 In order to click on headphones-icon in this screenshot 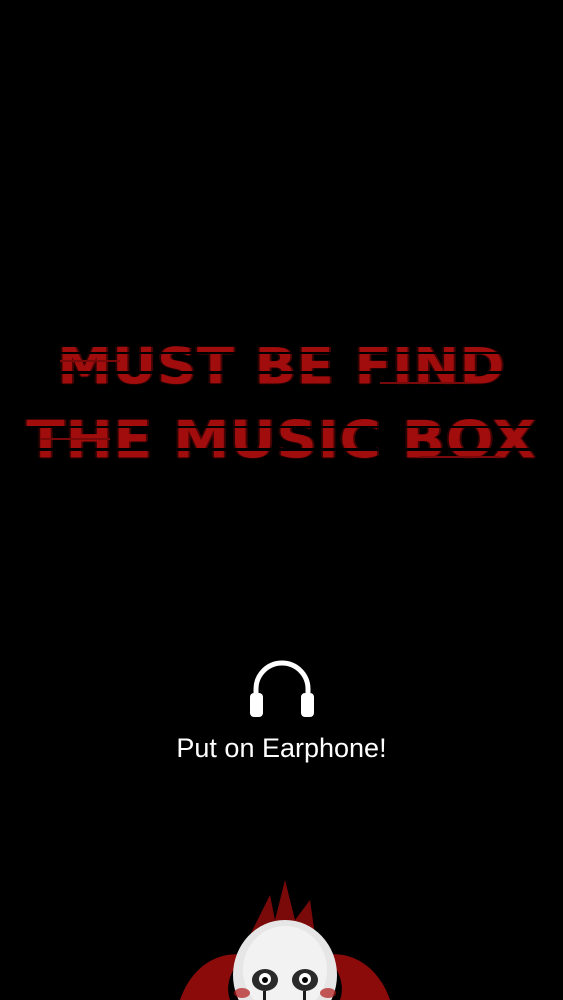, I will do `click(282, 688)`.